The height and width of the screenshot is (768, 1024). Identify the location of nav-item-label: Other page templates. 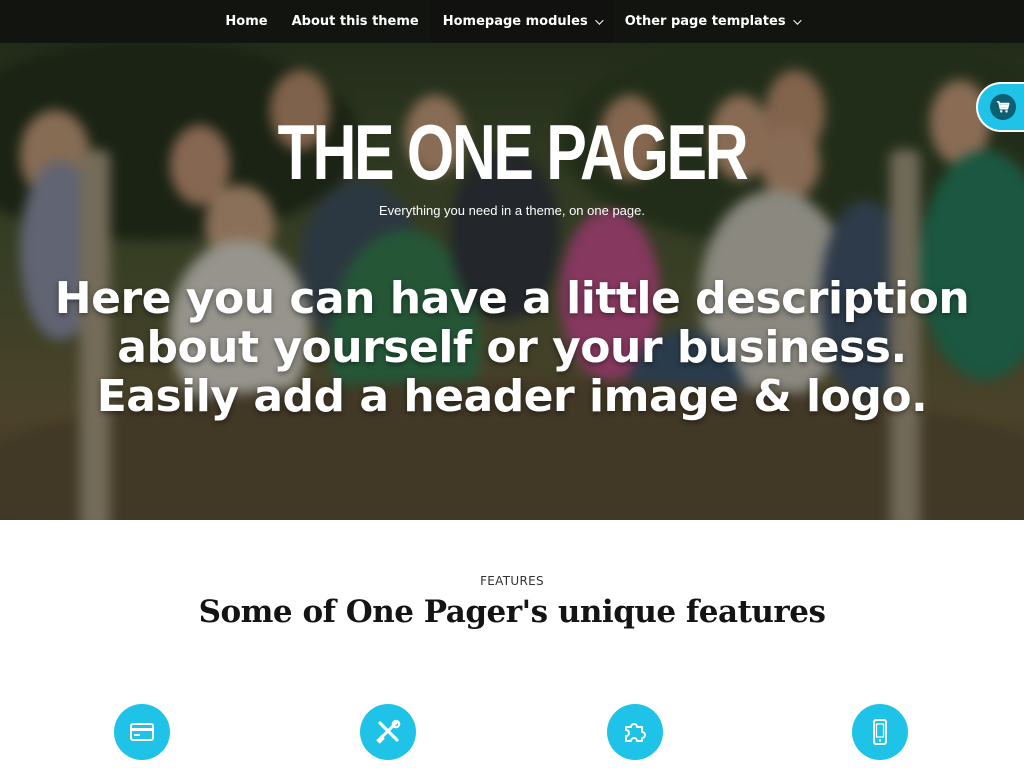
(705, 21).